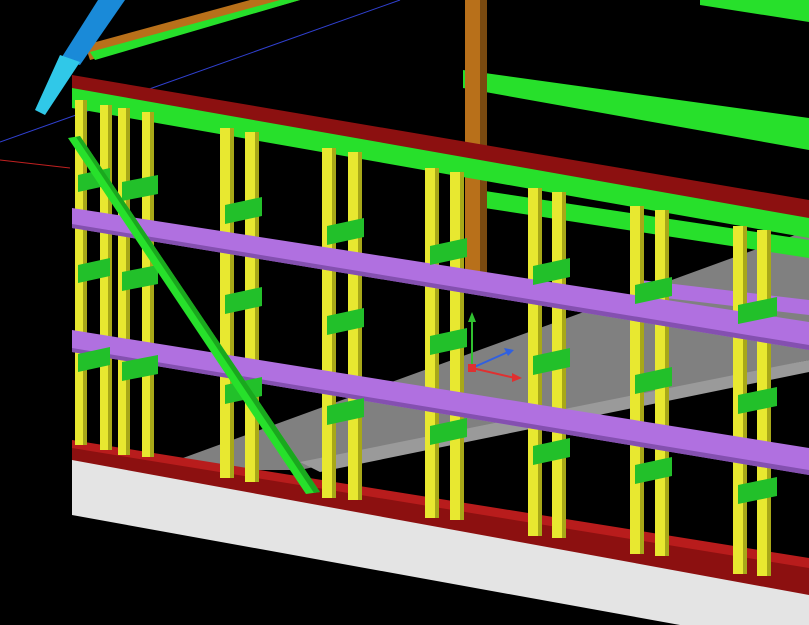  What do you see at coordinates (754, 11) in the screenshot?
I see `gable-top-beam` at bounding box center [754, 11].